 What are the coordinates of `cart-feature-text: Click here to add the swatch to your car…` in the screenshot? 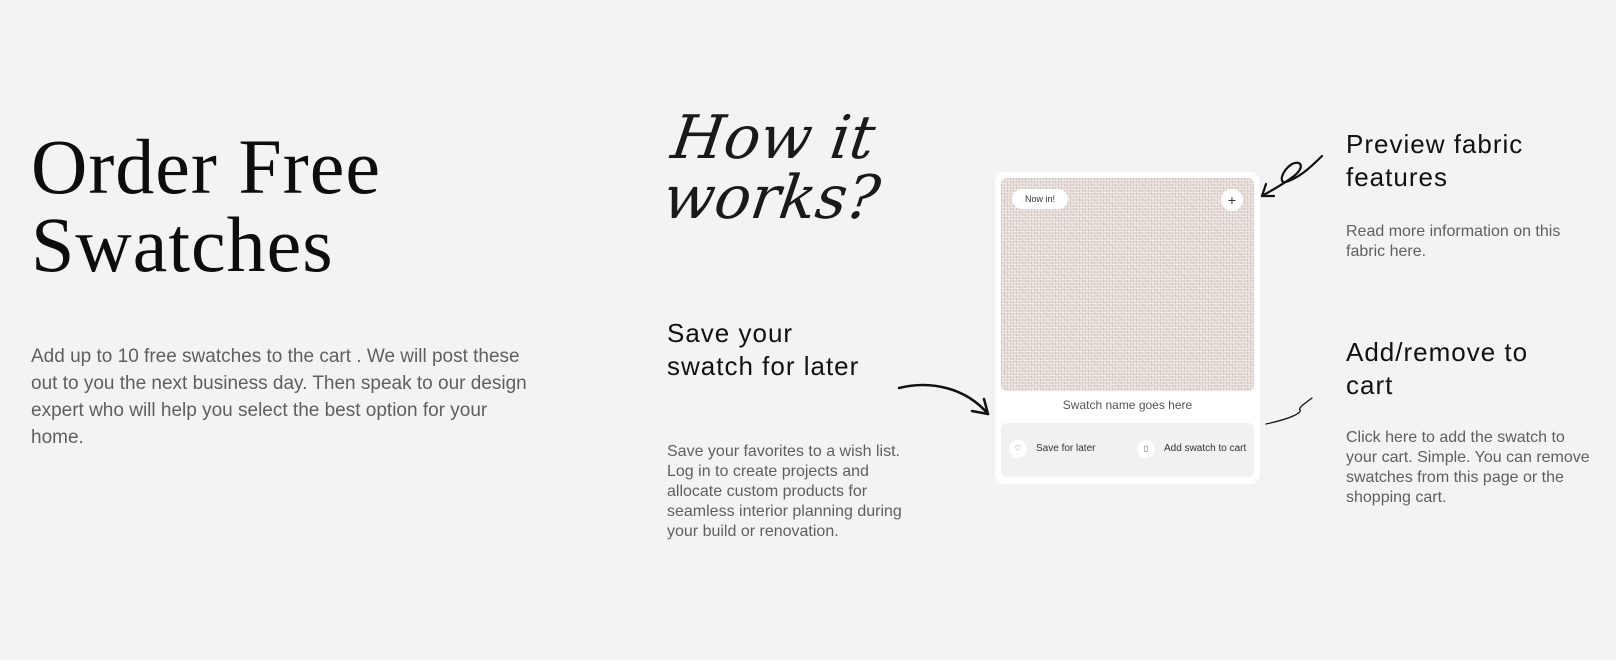 It's located at (1468, 467).